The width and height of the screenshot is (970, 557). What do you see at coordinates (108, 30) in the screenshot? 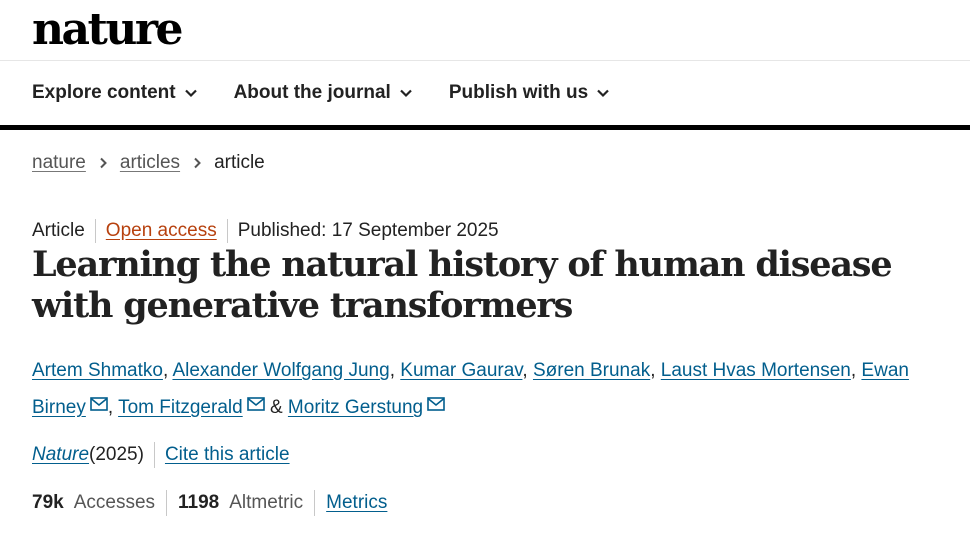
I see `nature-logo: nature` at bounding box center [108, 30].